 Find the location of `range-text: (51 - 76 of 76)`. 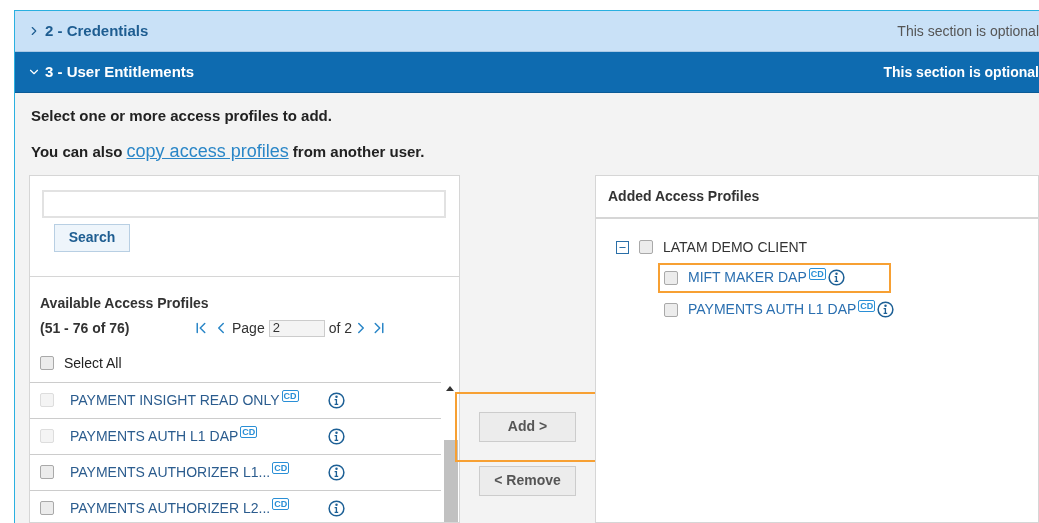

range-text: (51 - 76 of 76) is located at coordinates (85, 328).